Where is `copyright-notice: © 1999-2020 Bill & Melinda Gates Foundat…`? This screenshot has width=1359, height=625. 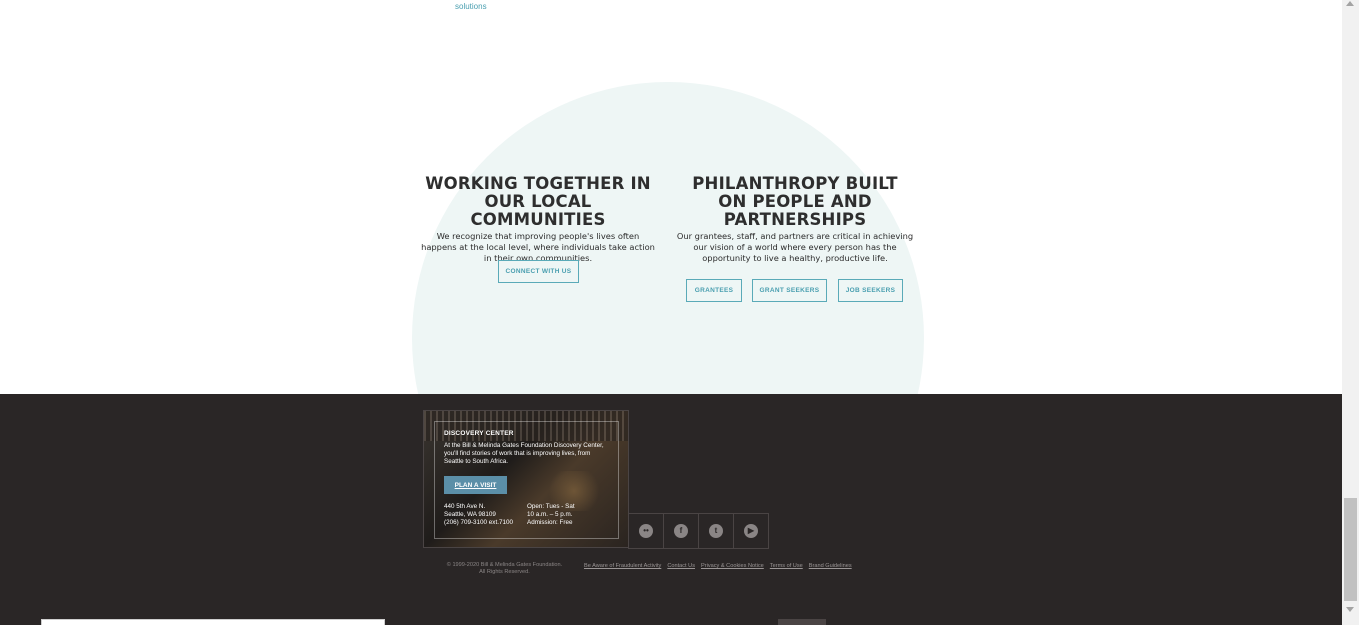
copyright-notice: © 1999-2020 Bill & Melinda Gates Foundat… is located at coordinates (504, 568).